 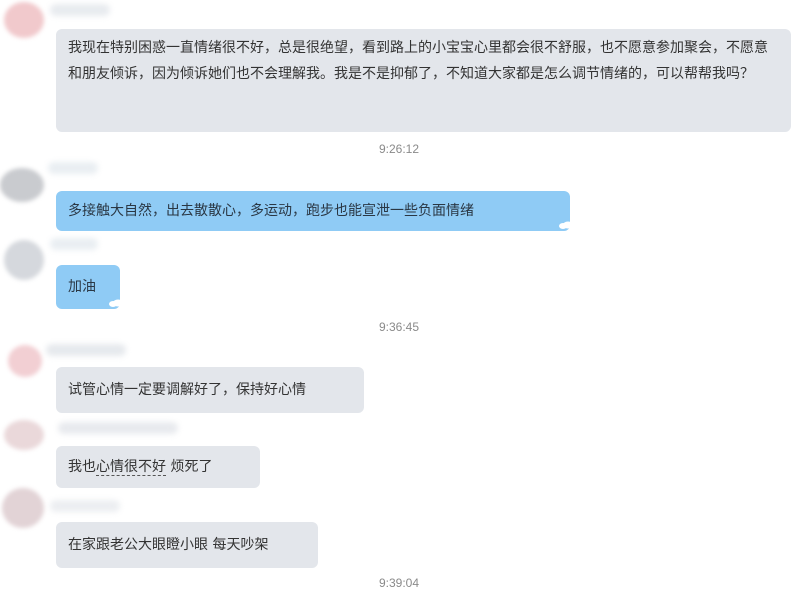 I want to click on message-bubble: 加油, so click(x=89, y=287).